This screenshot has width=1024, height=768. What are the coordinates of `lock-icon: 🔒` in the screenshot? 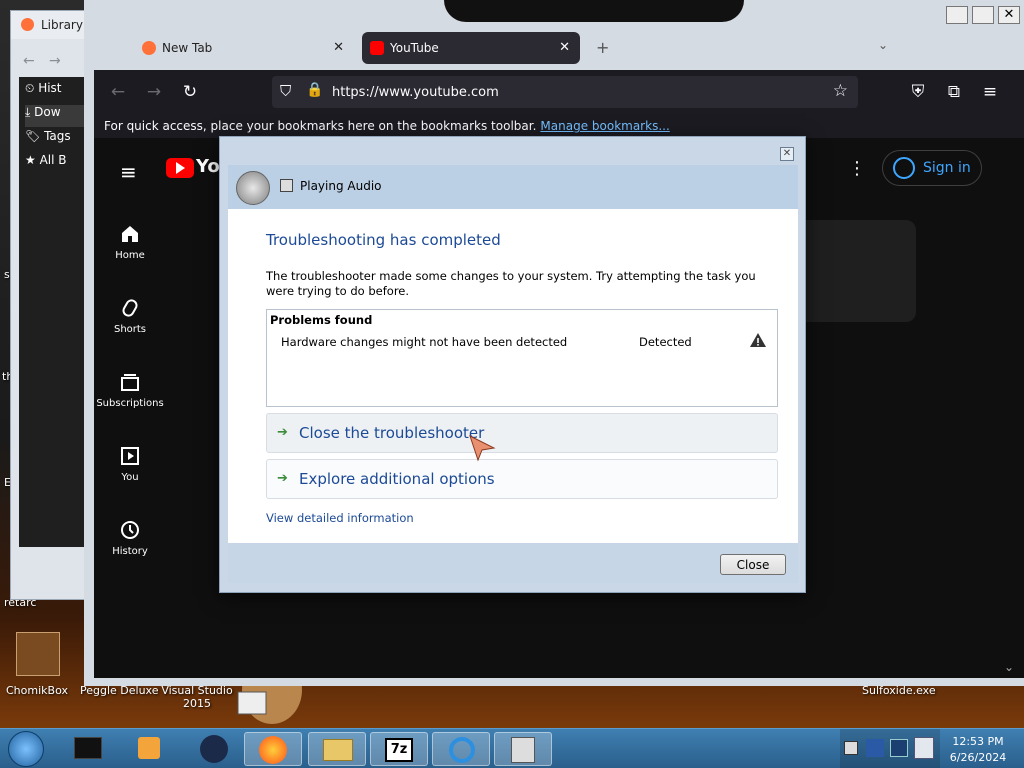 It's located at (314, 90).